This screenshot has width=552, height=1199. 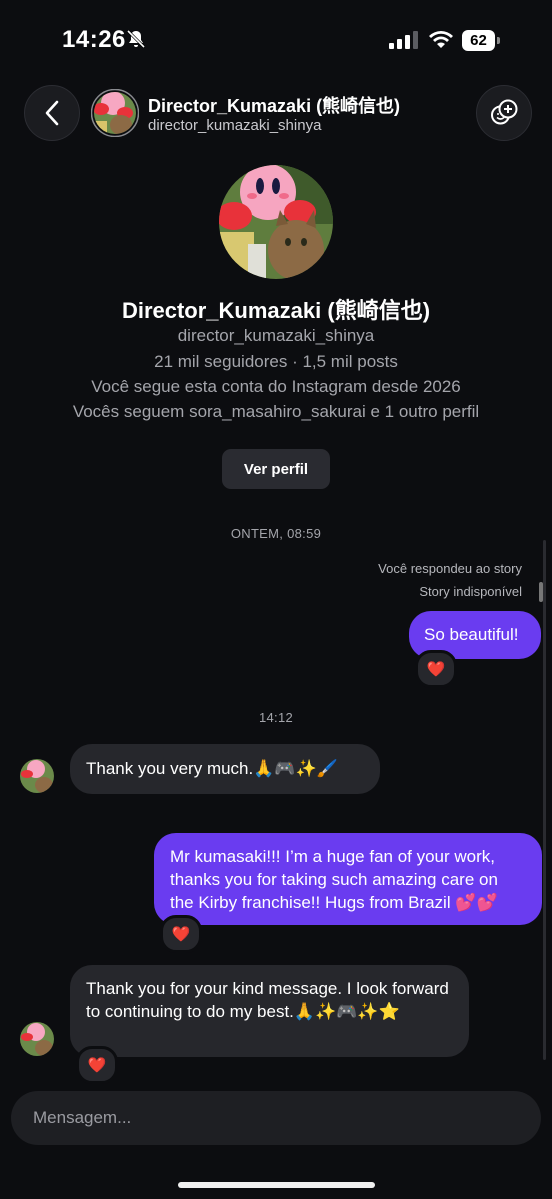 I want to click on status-time: 14:26, so click(x=94, y=39).